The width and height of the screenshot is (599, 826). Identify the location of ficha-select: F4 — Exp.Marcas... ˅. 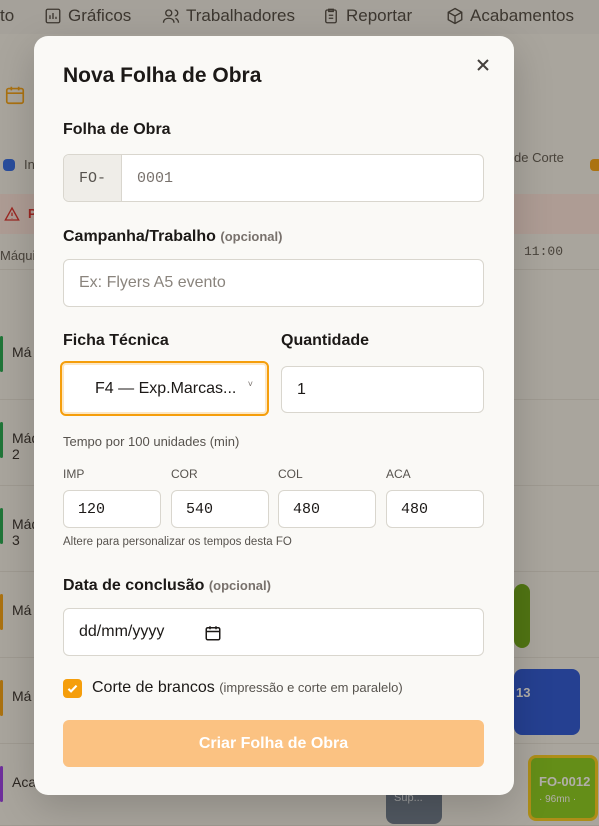
(164, 388).